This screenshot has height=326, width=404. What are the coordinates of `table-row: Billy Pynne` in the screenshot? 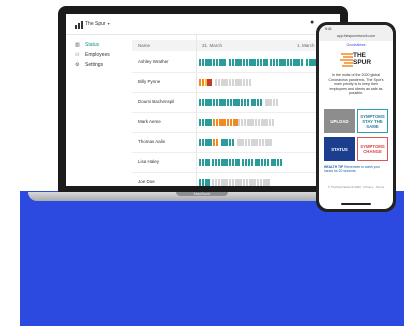 It's located at (236, 82).